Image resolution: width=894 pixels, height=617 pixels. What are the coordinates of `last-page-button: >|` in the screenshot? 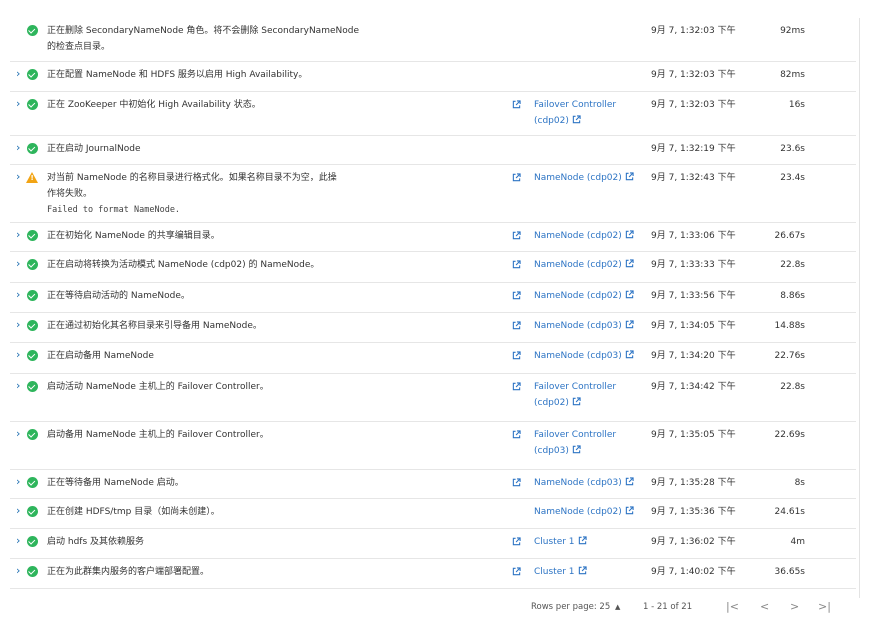 It's located at (824, 606).